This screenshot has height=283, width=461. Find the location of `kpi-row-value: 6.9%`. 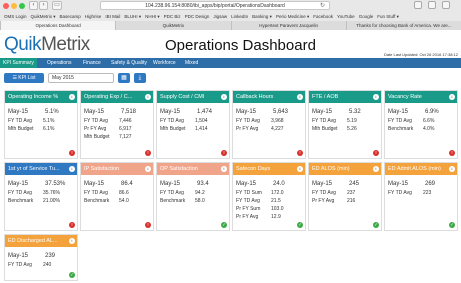

kpi-row-value: 6.9% is located at coordinates (432, 112).